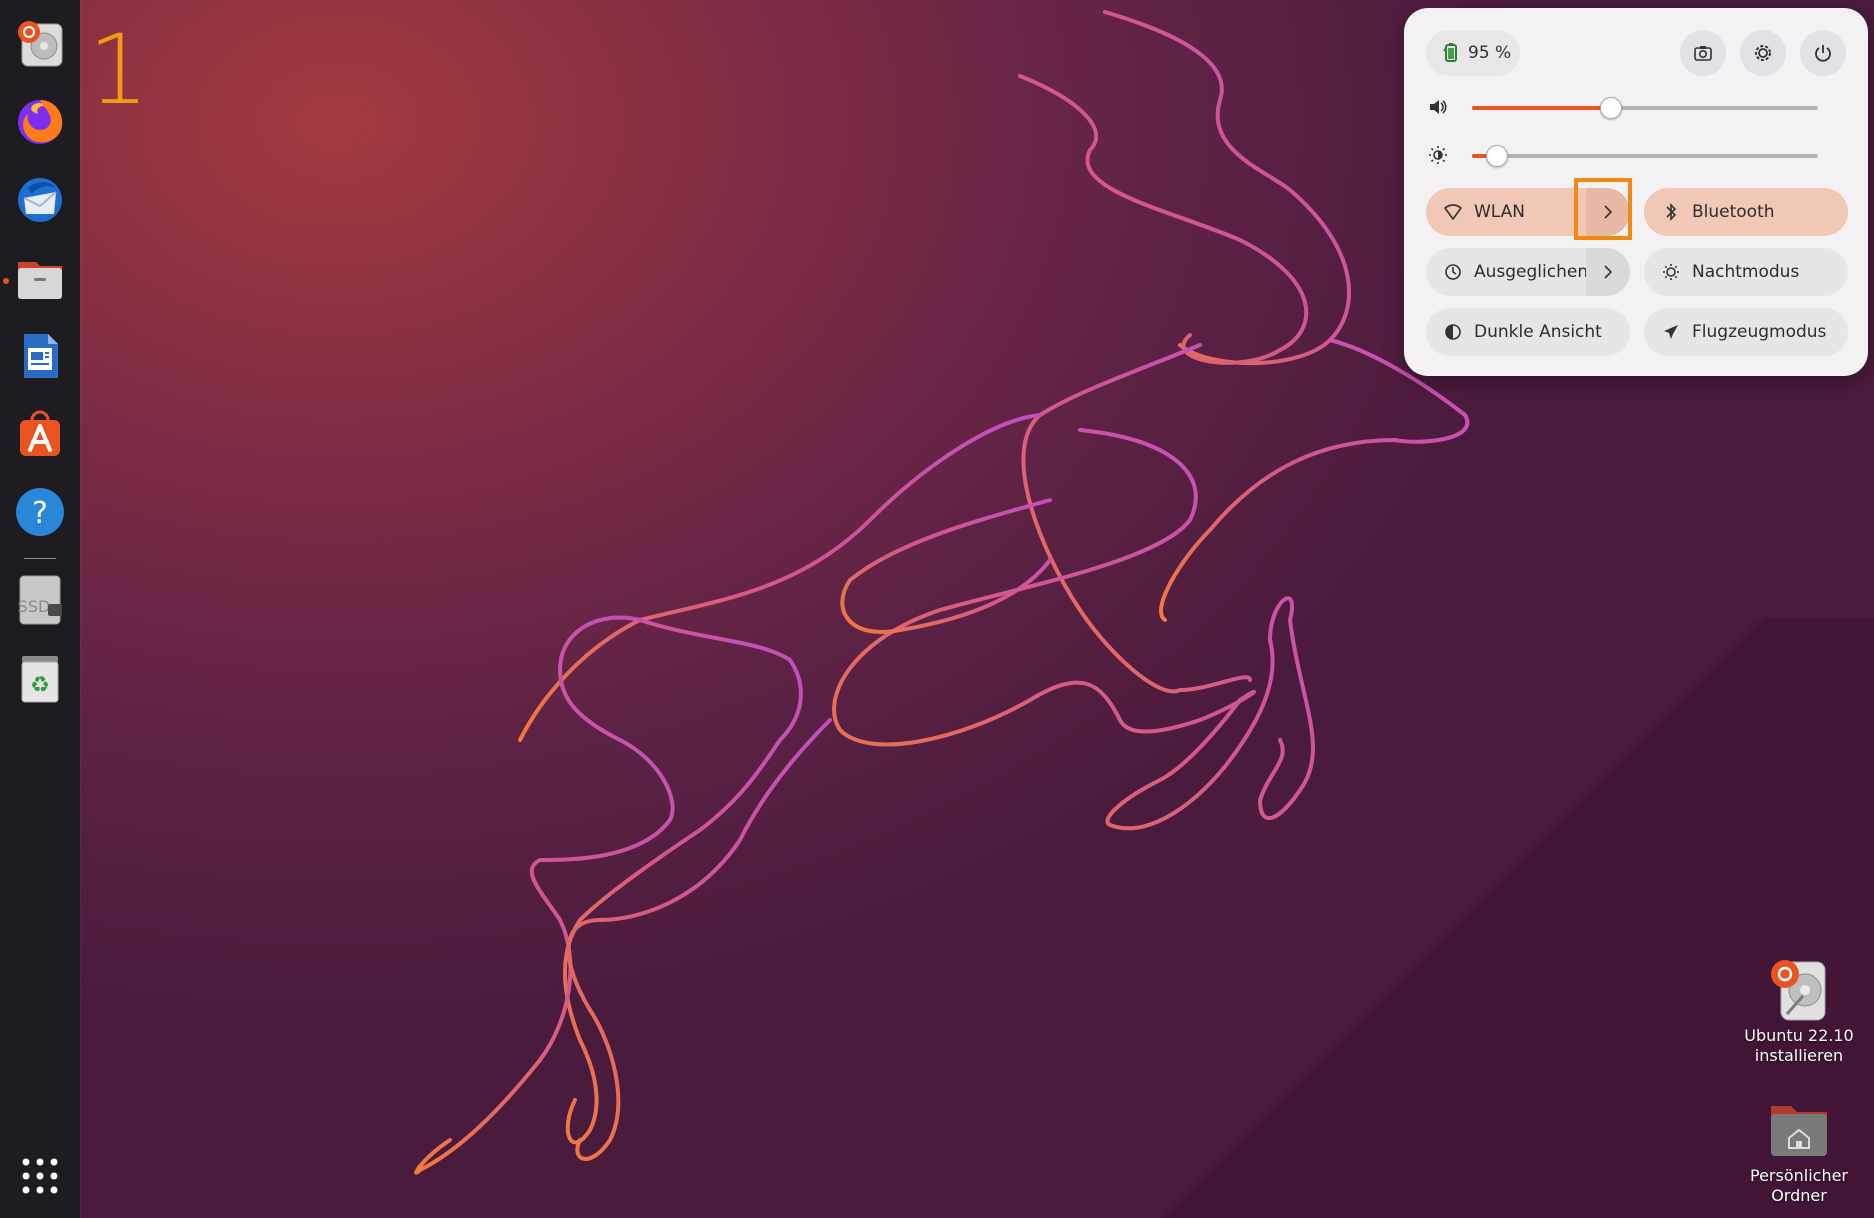 The height and width of the screenshot is (1218, 1874). Describe the element at coordinates (40, 558) in the screenshot. I see `dock-separator` at that location.